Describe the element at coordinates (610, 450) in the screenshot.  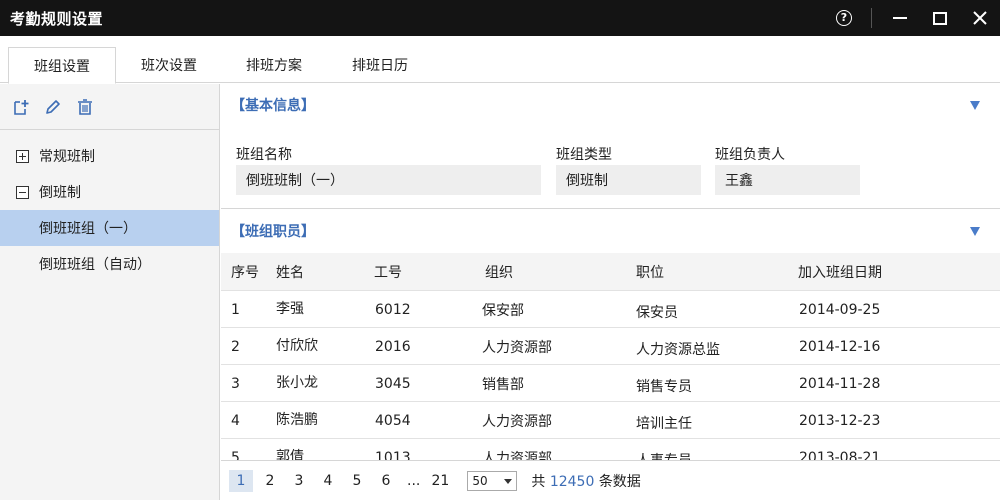
I see `table-row: 5 郭倩 1013 人力资源部 人事专员 2013-08-21` at that location.